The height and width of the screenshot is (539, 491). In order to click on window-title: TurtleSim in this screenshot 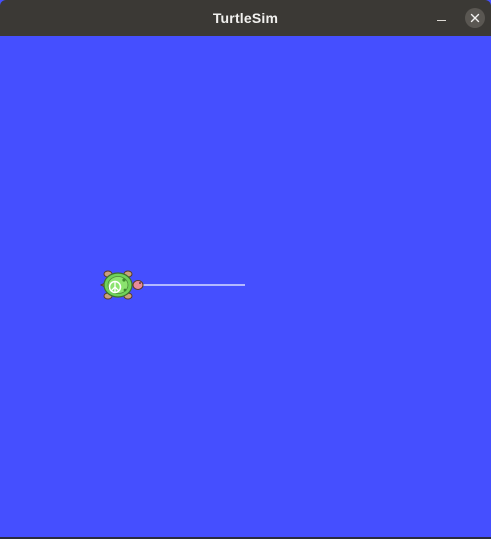, I will do `click(245, 18)`.